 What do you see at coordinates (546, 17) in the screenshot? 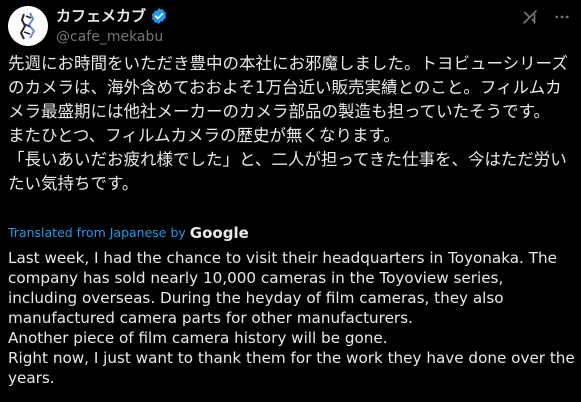
I see `post-actions` at bounding box center [546, 17].